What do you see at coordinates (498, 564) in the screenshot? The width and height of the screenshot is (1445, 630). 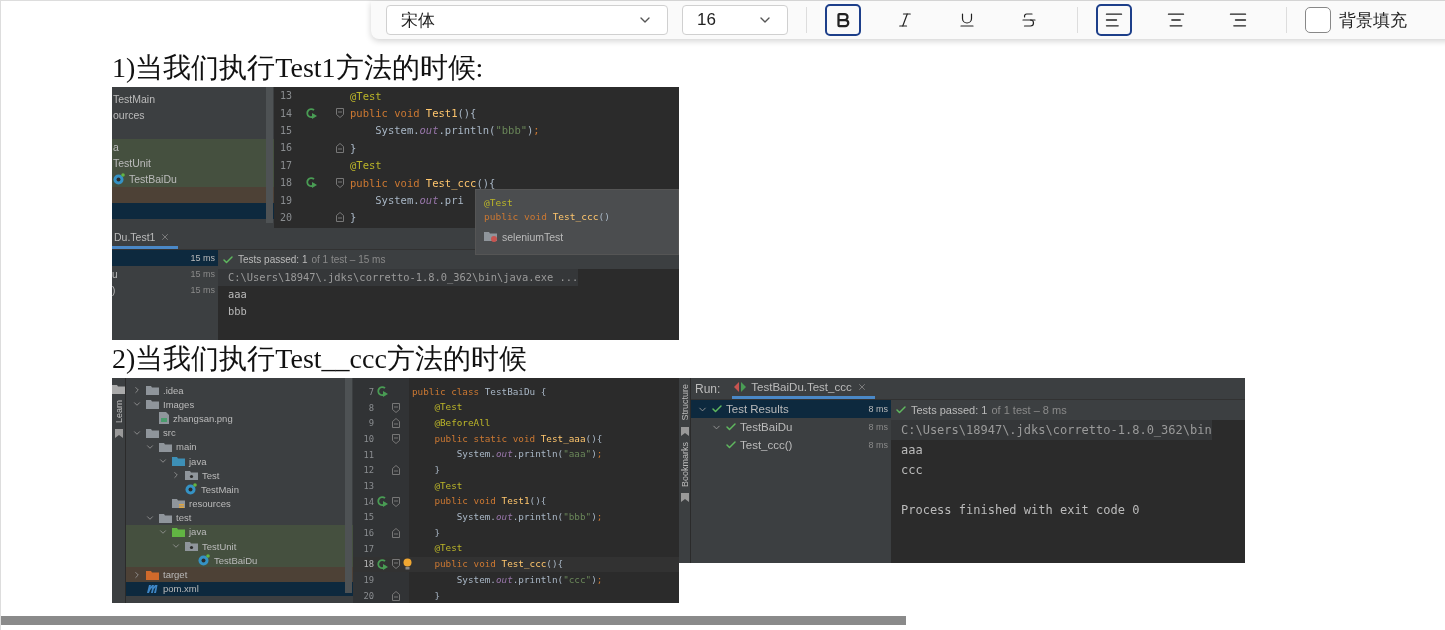 I see `code-line: public void Test_ccc(){` at bounding box center [498, 564].